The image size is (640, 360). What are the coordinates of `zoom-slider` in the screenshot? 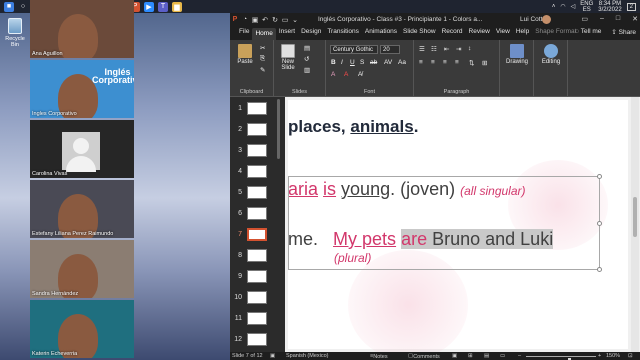 It's located at (561, 358).